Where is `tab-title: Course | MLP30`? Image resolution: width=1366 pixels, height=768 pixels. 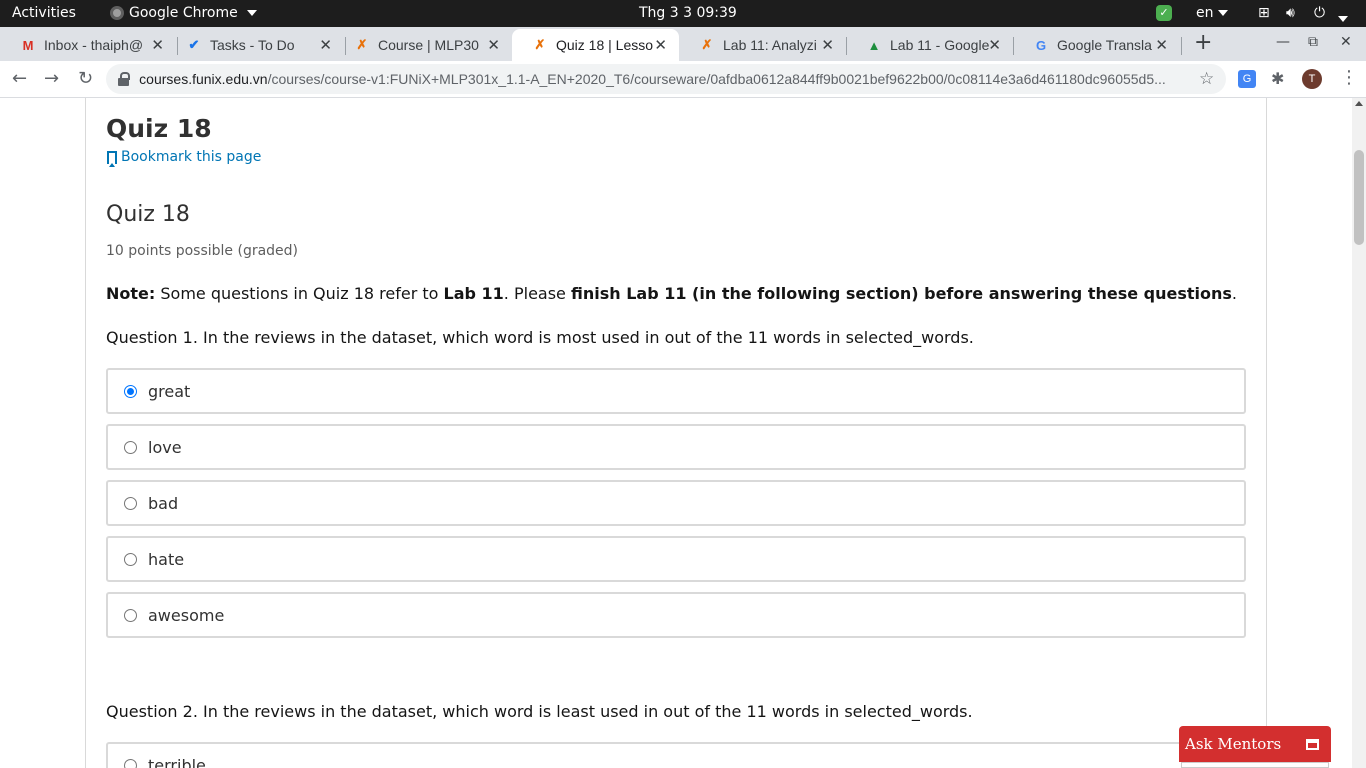
tab-title: Course | MLP30 is located at coordinates (428, 45).